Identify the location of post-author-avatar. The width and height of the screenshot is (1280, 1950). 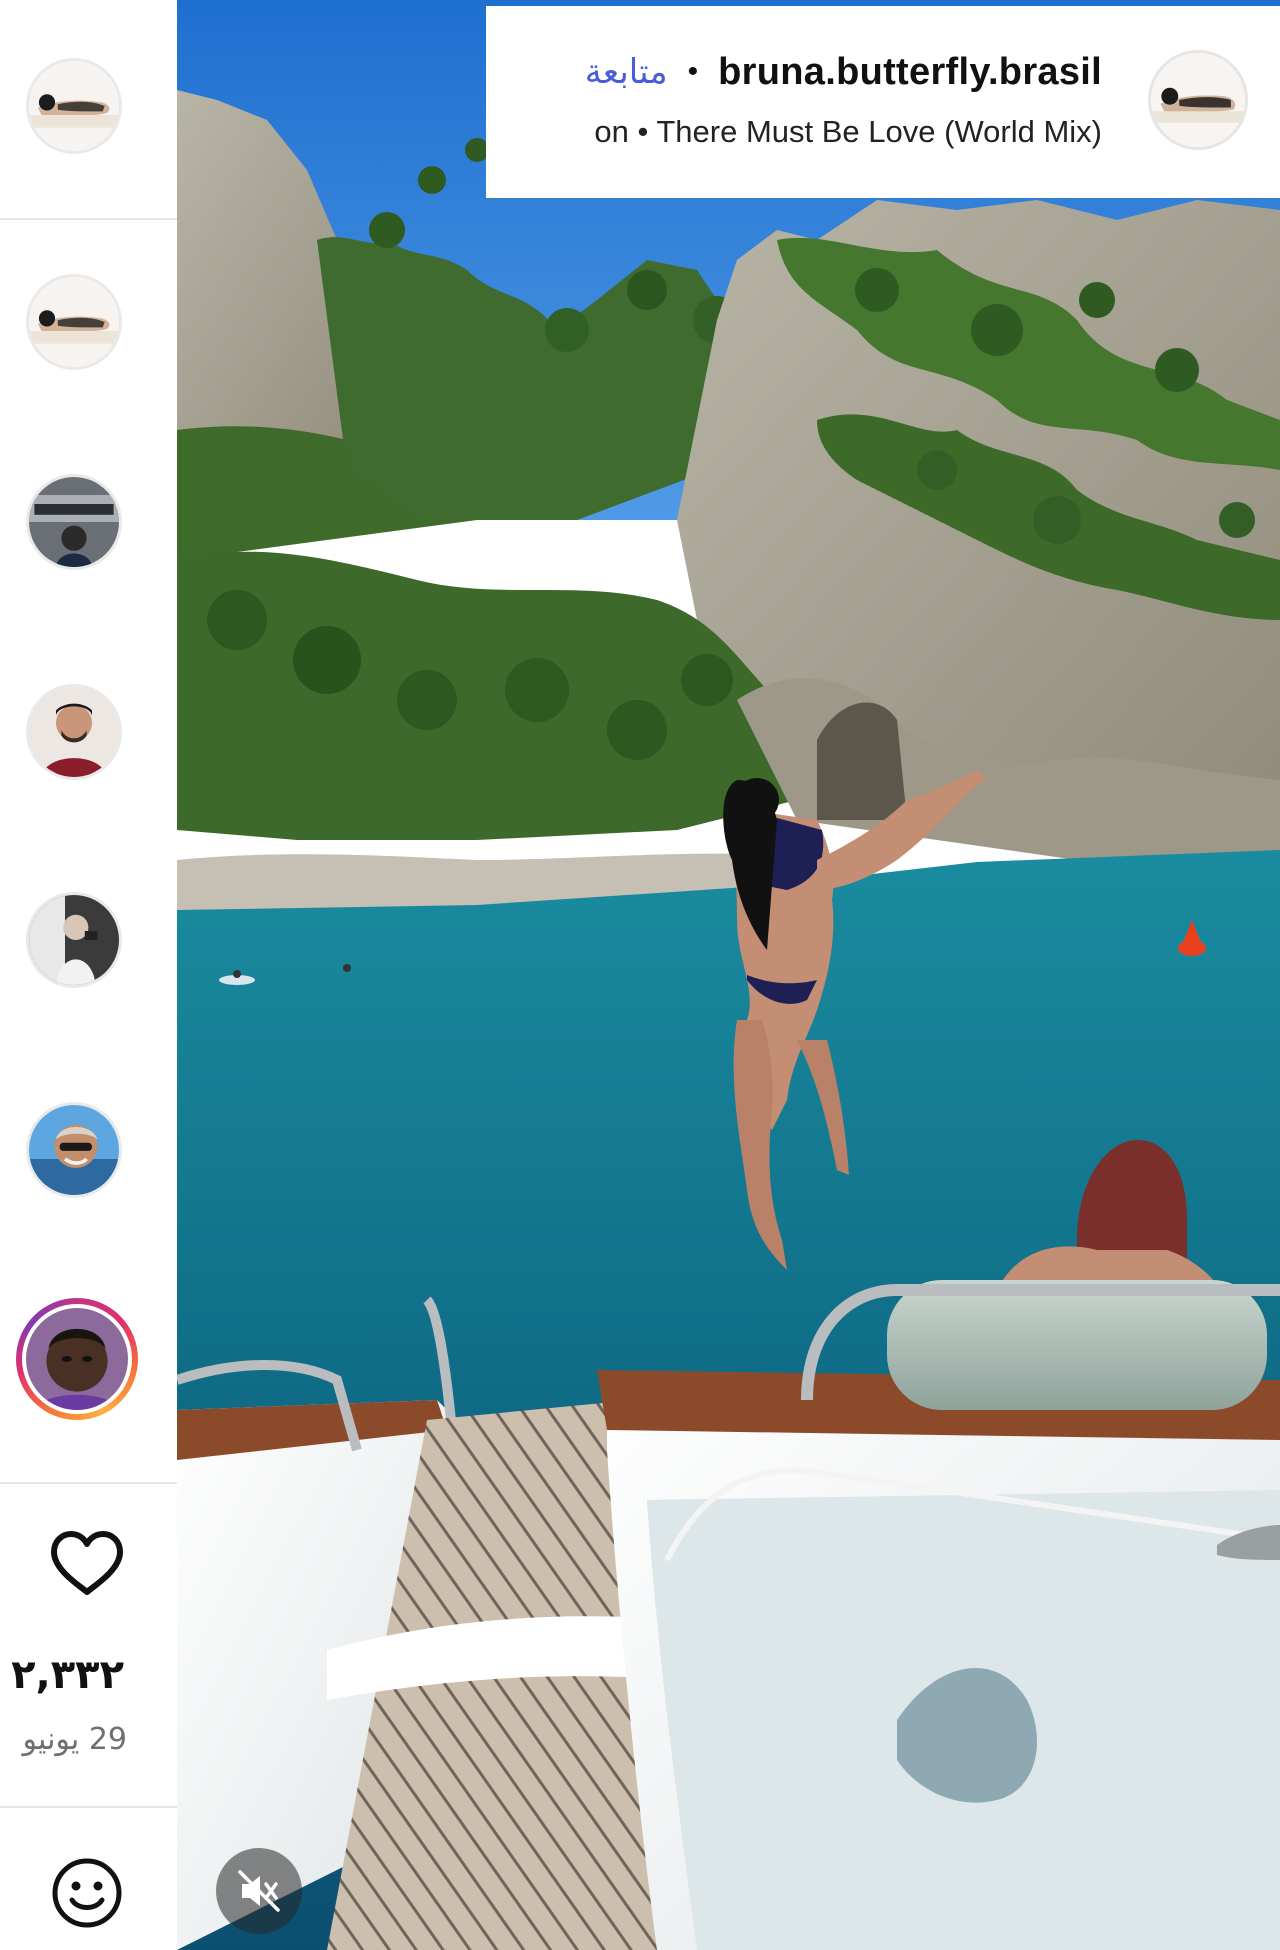
(1198, 100).